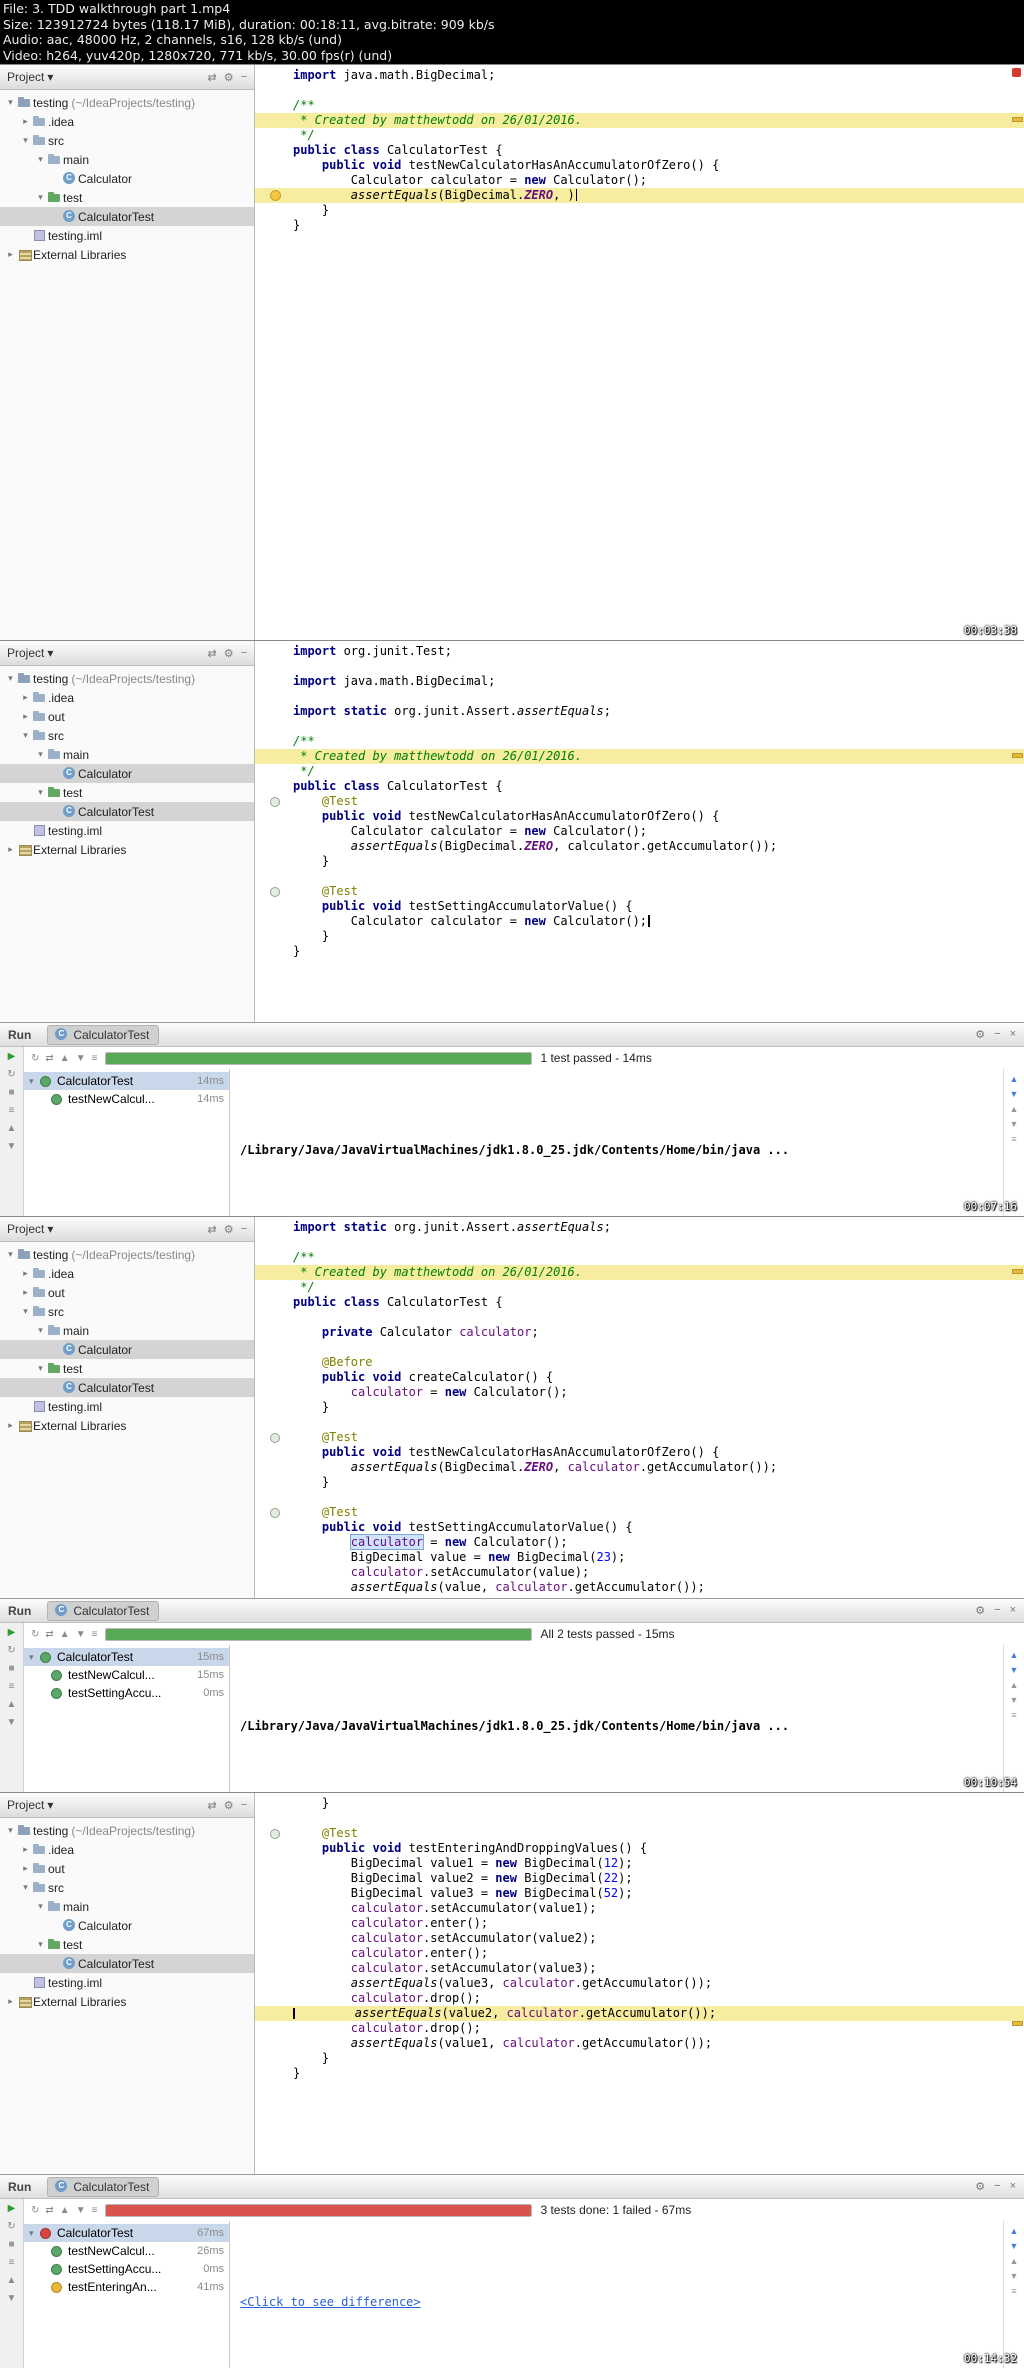 Image resolution: width=1024 pixels, height=2369 pixels. What do you see at coordinates (127, 1254) in the screenshot?
I see `project-tree-item: ▾ testing (~/IdeaProjects/testing)` at bounding box center [127, 1254].